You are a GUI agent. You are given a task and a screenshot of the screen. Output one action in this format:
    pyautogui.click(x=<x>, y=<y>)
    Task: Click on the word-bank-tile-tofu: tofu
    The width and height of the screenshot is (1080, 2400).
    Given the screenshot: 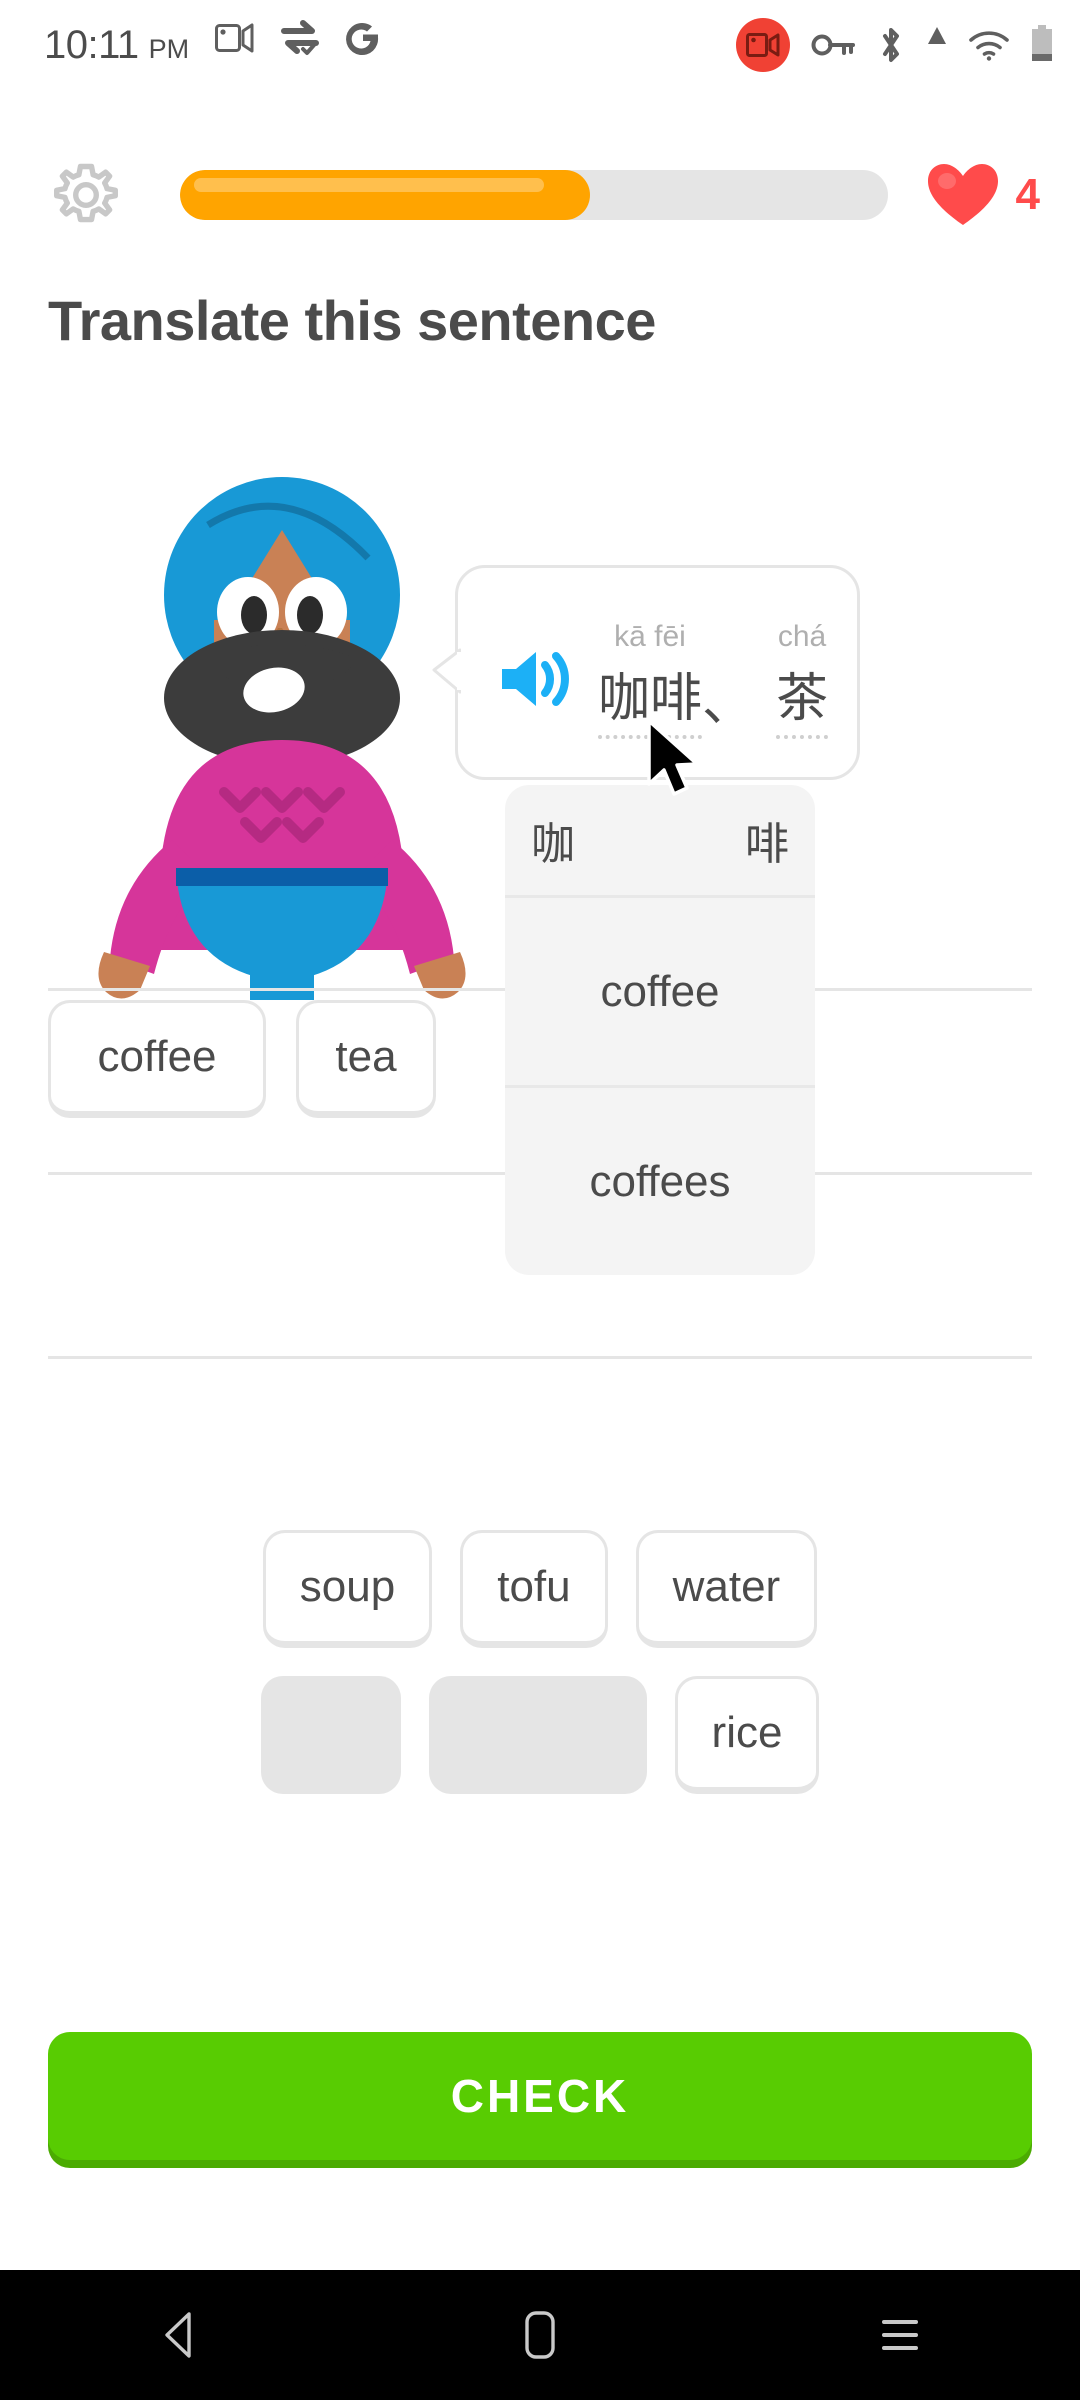 What is the action you would take?
    pyautogui.click(x=534, y=1589)
    